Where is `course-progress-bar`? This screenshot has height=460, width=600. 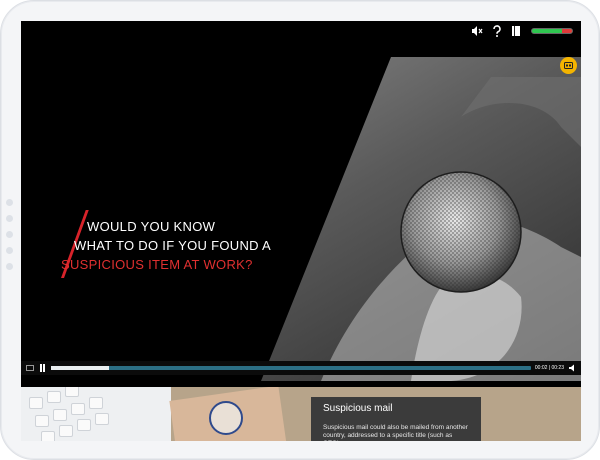 course-progress-bar is located at coordinates (552, 31).